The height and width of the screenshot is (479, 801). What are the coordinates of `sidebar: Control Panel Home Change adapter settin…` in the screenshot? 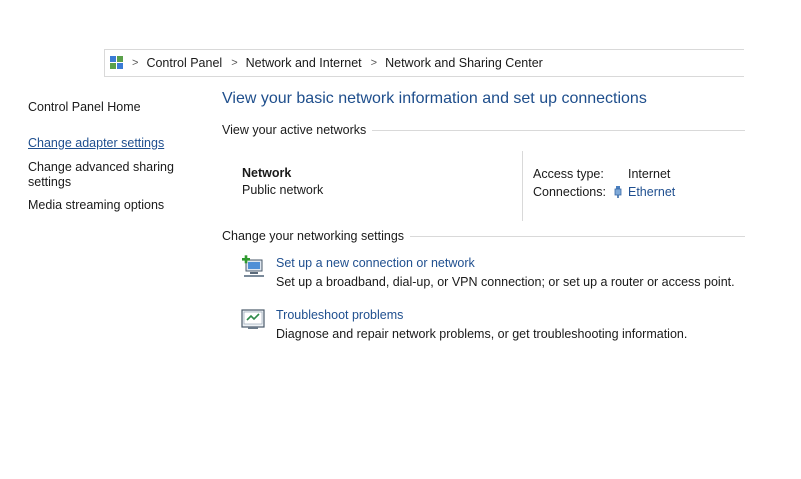 It's located at (118, 156).